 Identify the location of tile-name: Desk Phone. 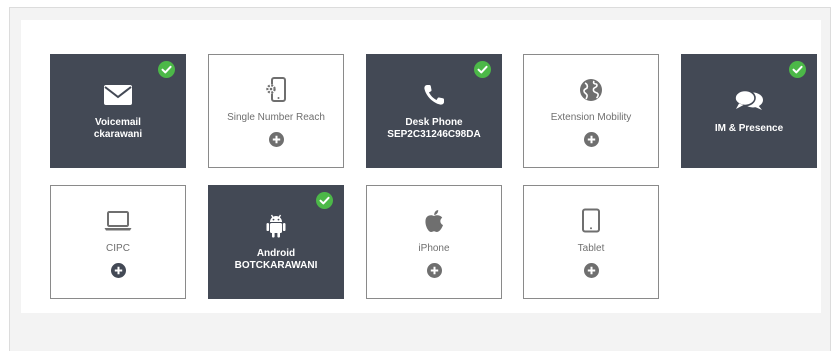
(434, 122).